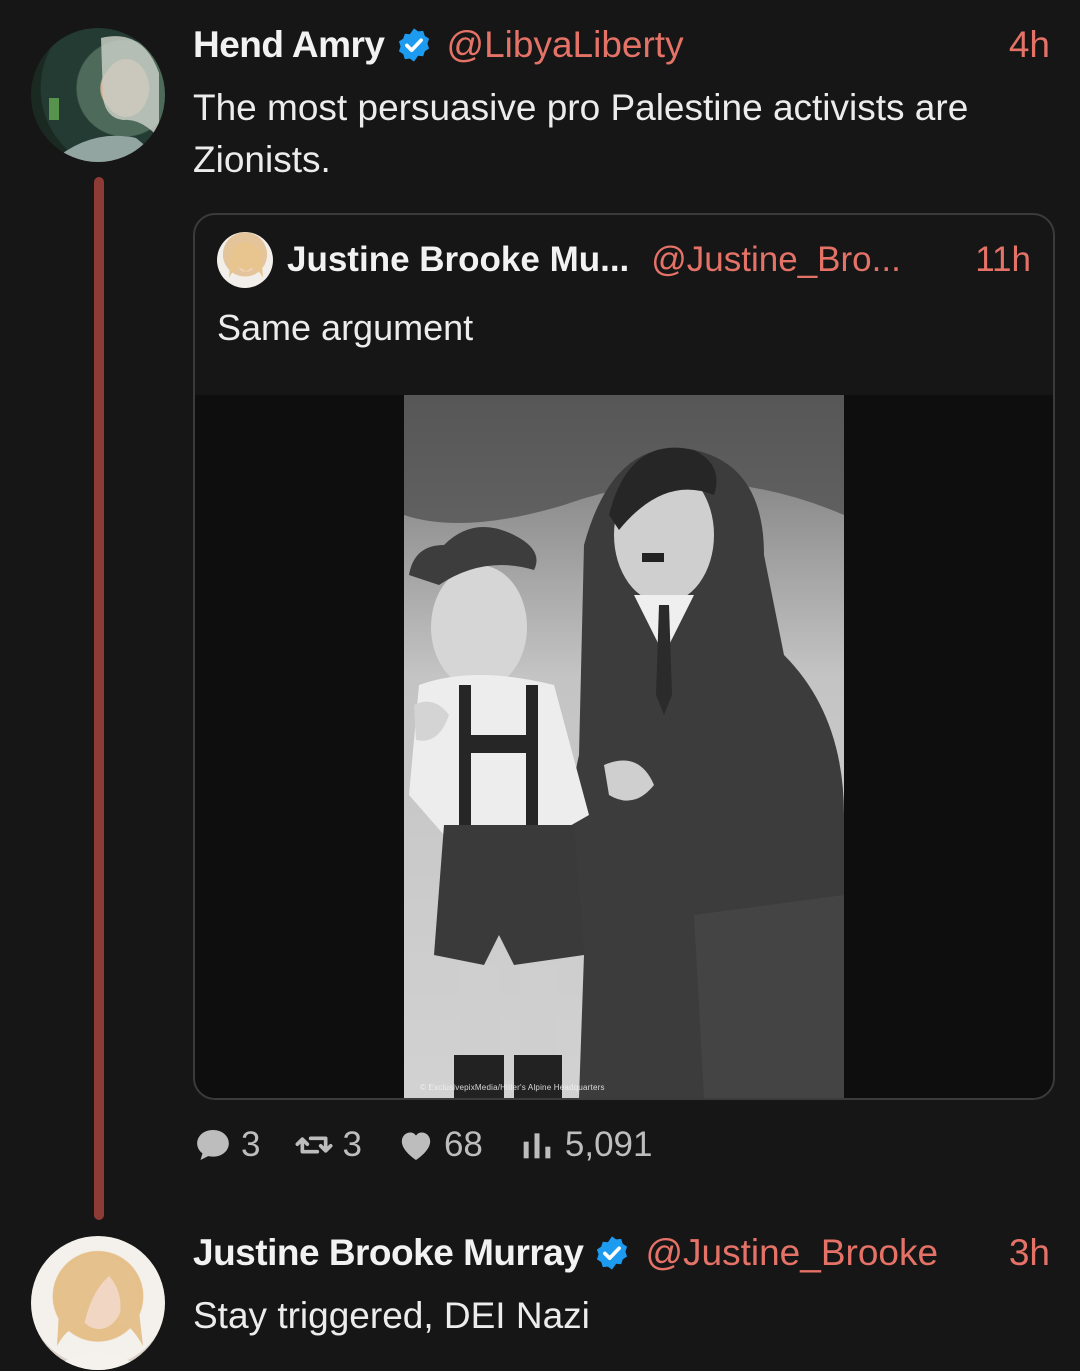 The height and width of the screenshot is (1371, 1080). I want to click on reply-button: 3, so click(226, 1145).